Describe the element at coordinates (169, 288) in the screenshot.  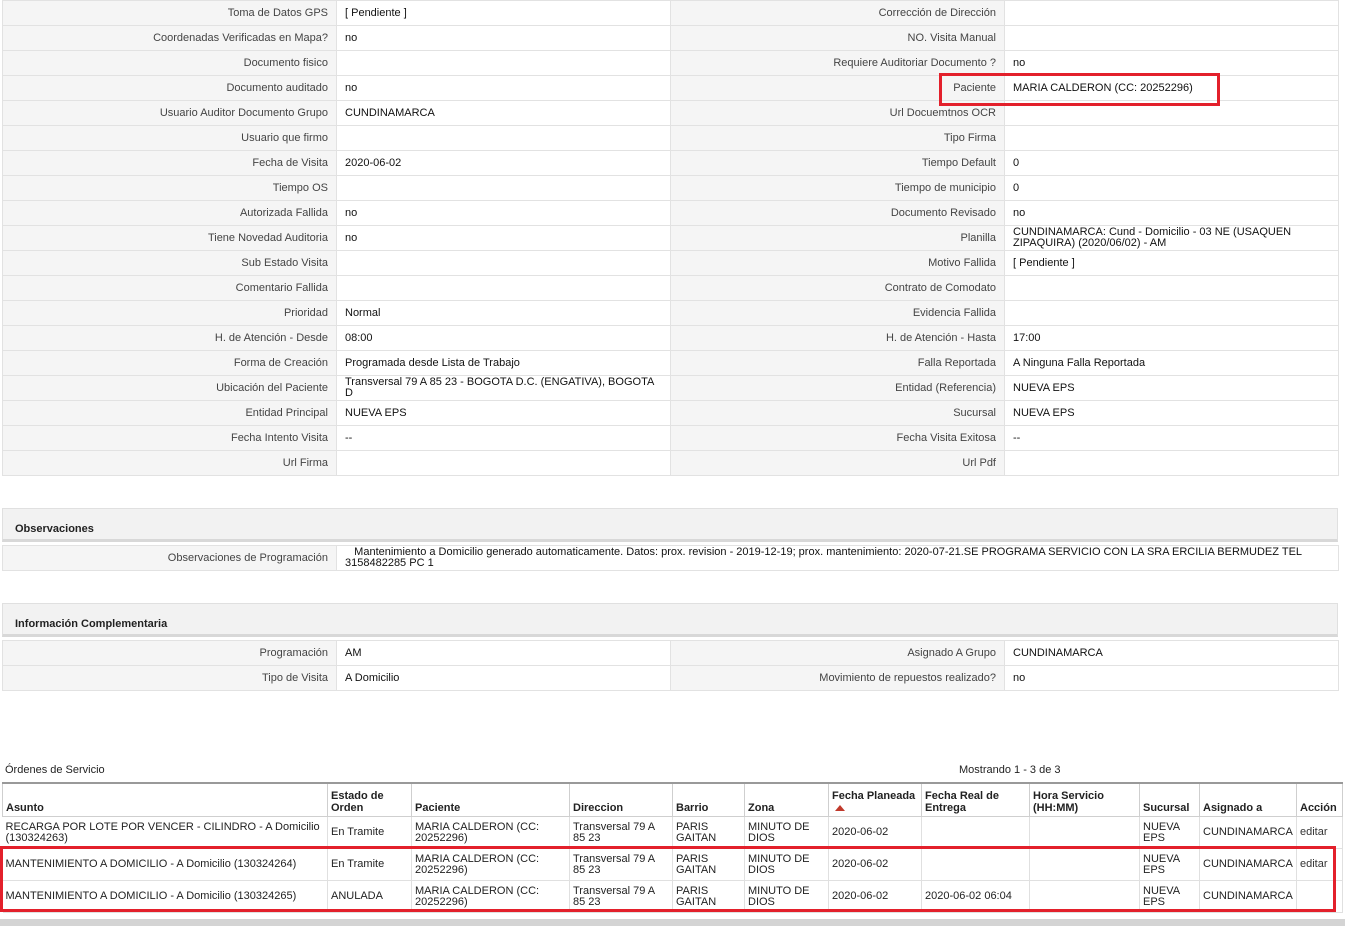
I see `field-label: Comentario Fallida` at that location.